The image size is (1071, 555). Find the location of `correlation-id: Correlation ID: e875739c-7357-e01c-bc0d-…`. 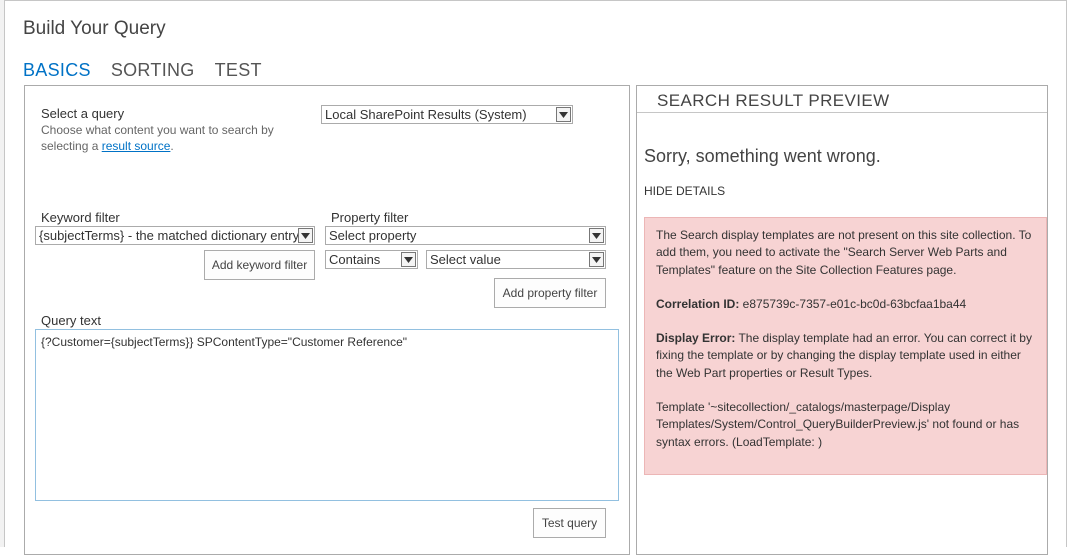

correlation-id: Correlation ID: e875739c-7357-e01c-bc0d-… is located at coordinates (811, 303).